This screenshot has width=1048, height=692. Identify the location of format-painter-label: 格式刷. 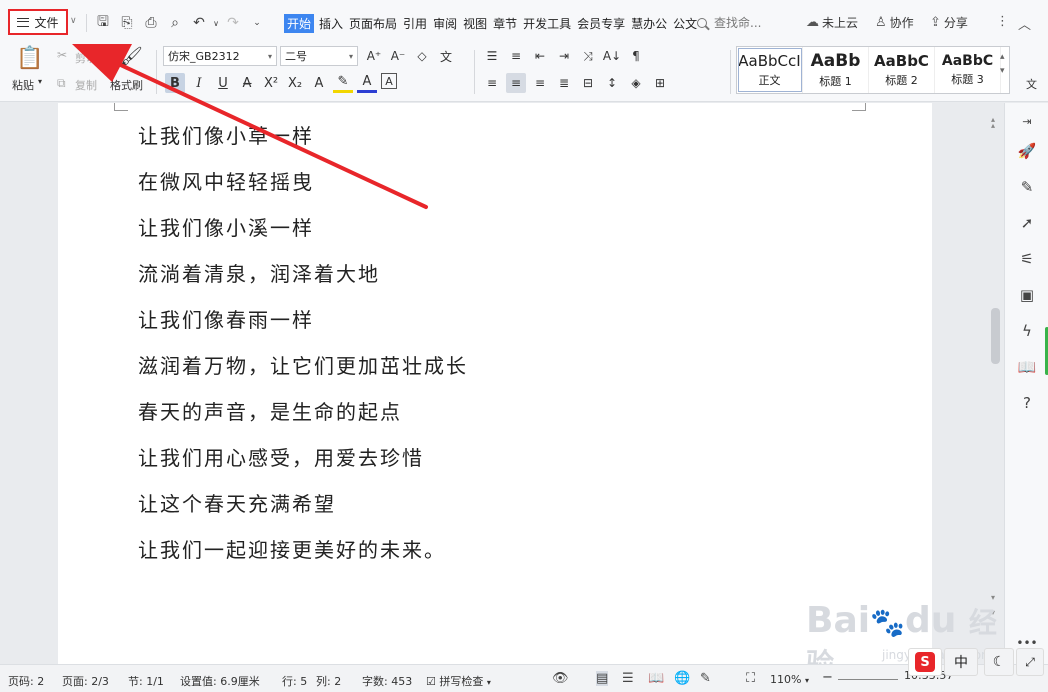
(126, 85).